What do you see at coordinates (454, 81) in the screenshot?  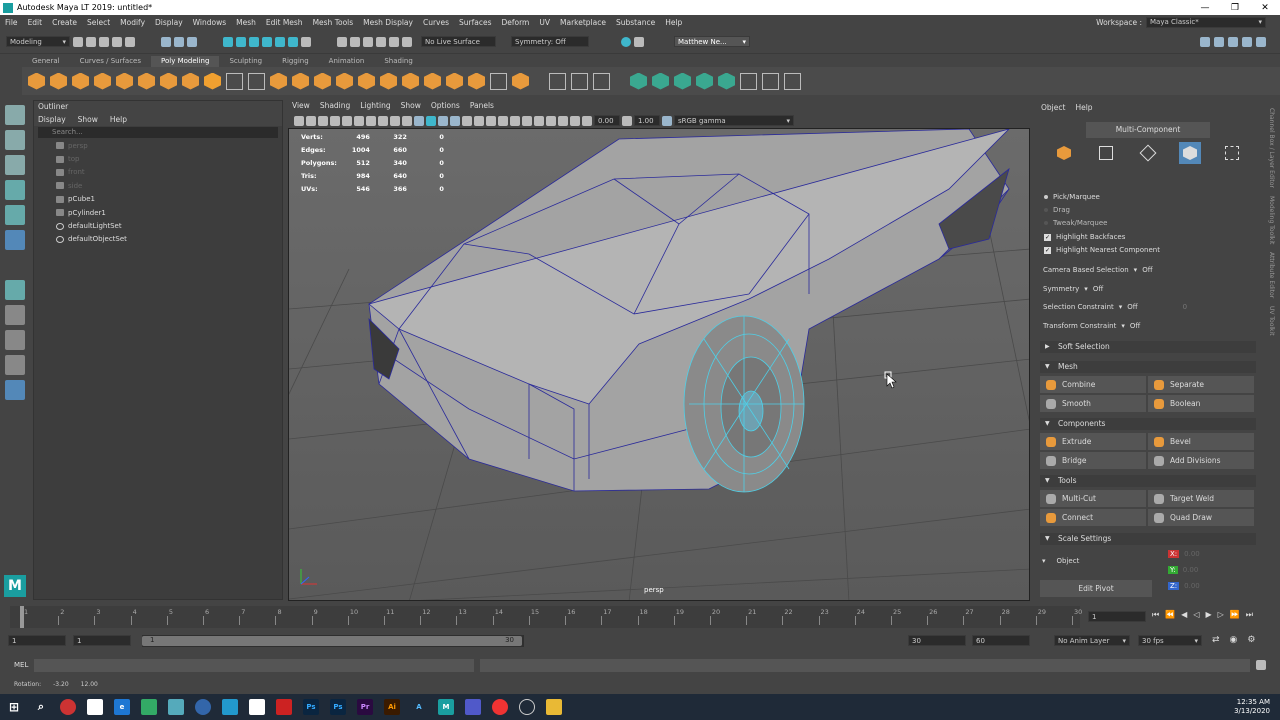 I see `boolean-shelf-icon` at bounding box center [454, 81].